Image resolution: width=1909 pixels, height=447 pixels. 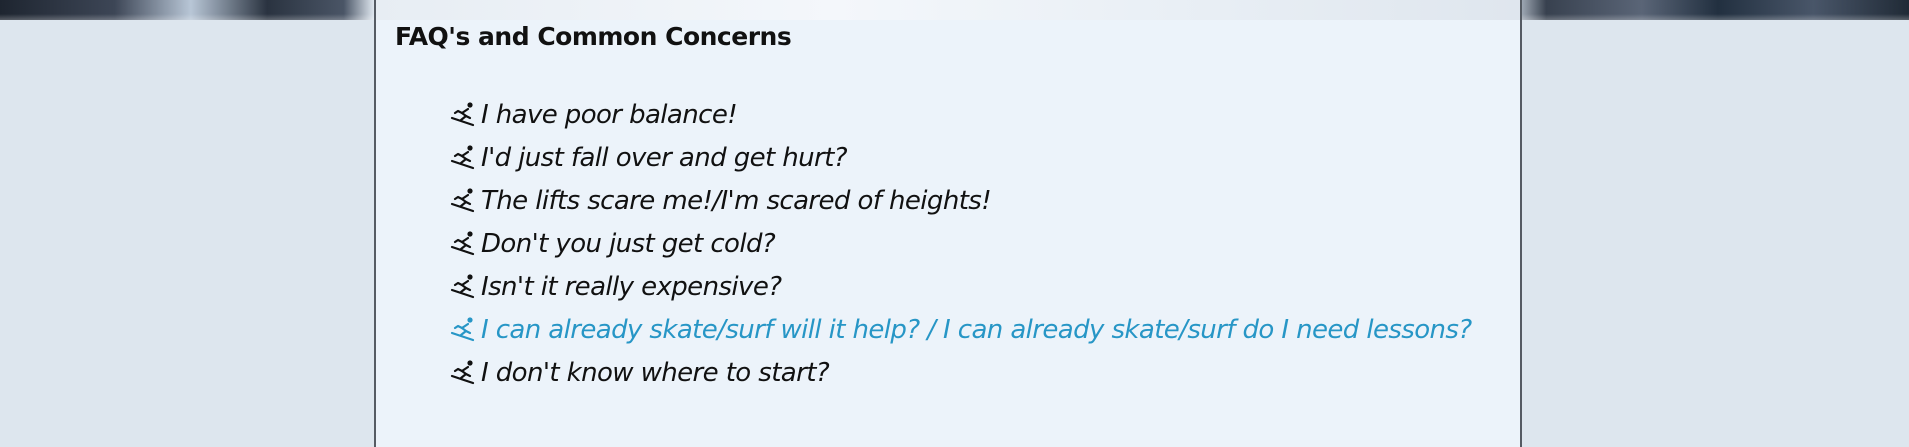 I want to click on faq-item-text: I don't know where to start?, so click(x=655, y=373).